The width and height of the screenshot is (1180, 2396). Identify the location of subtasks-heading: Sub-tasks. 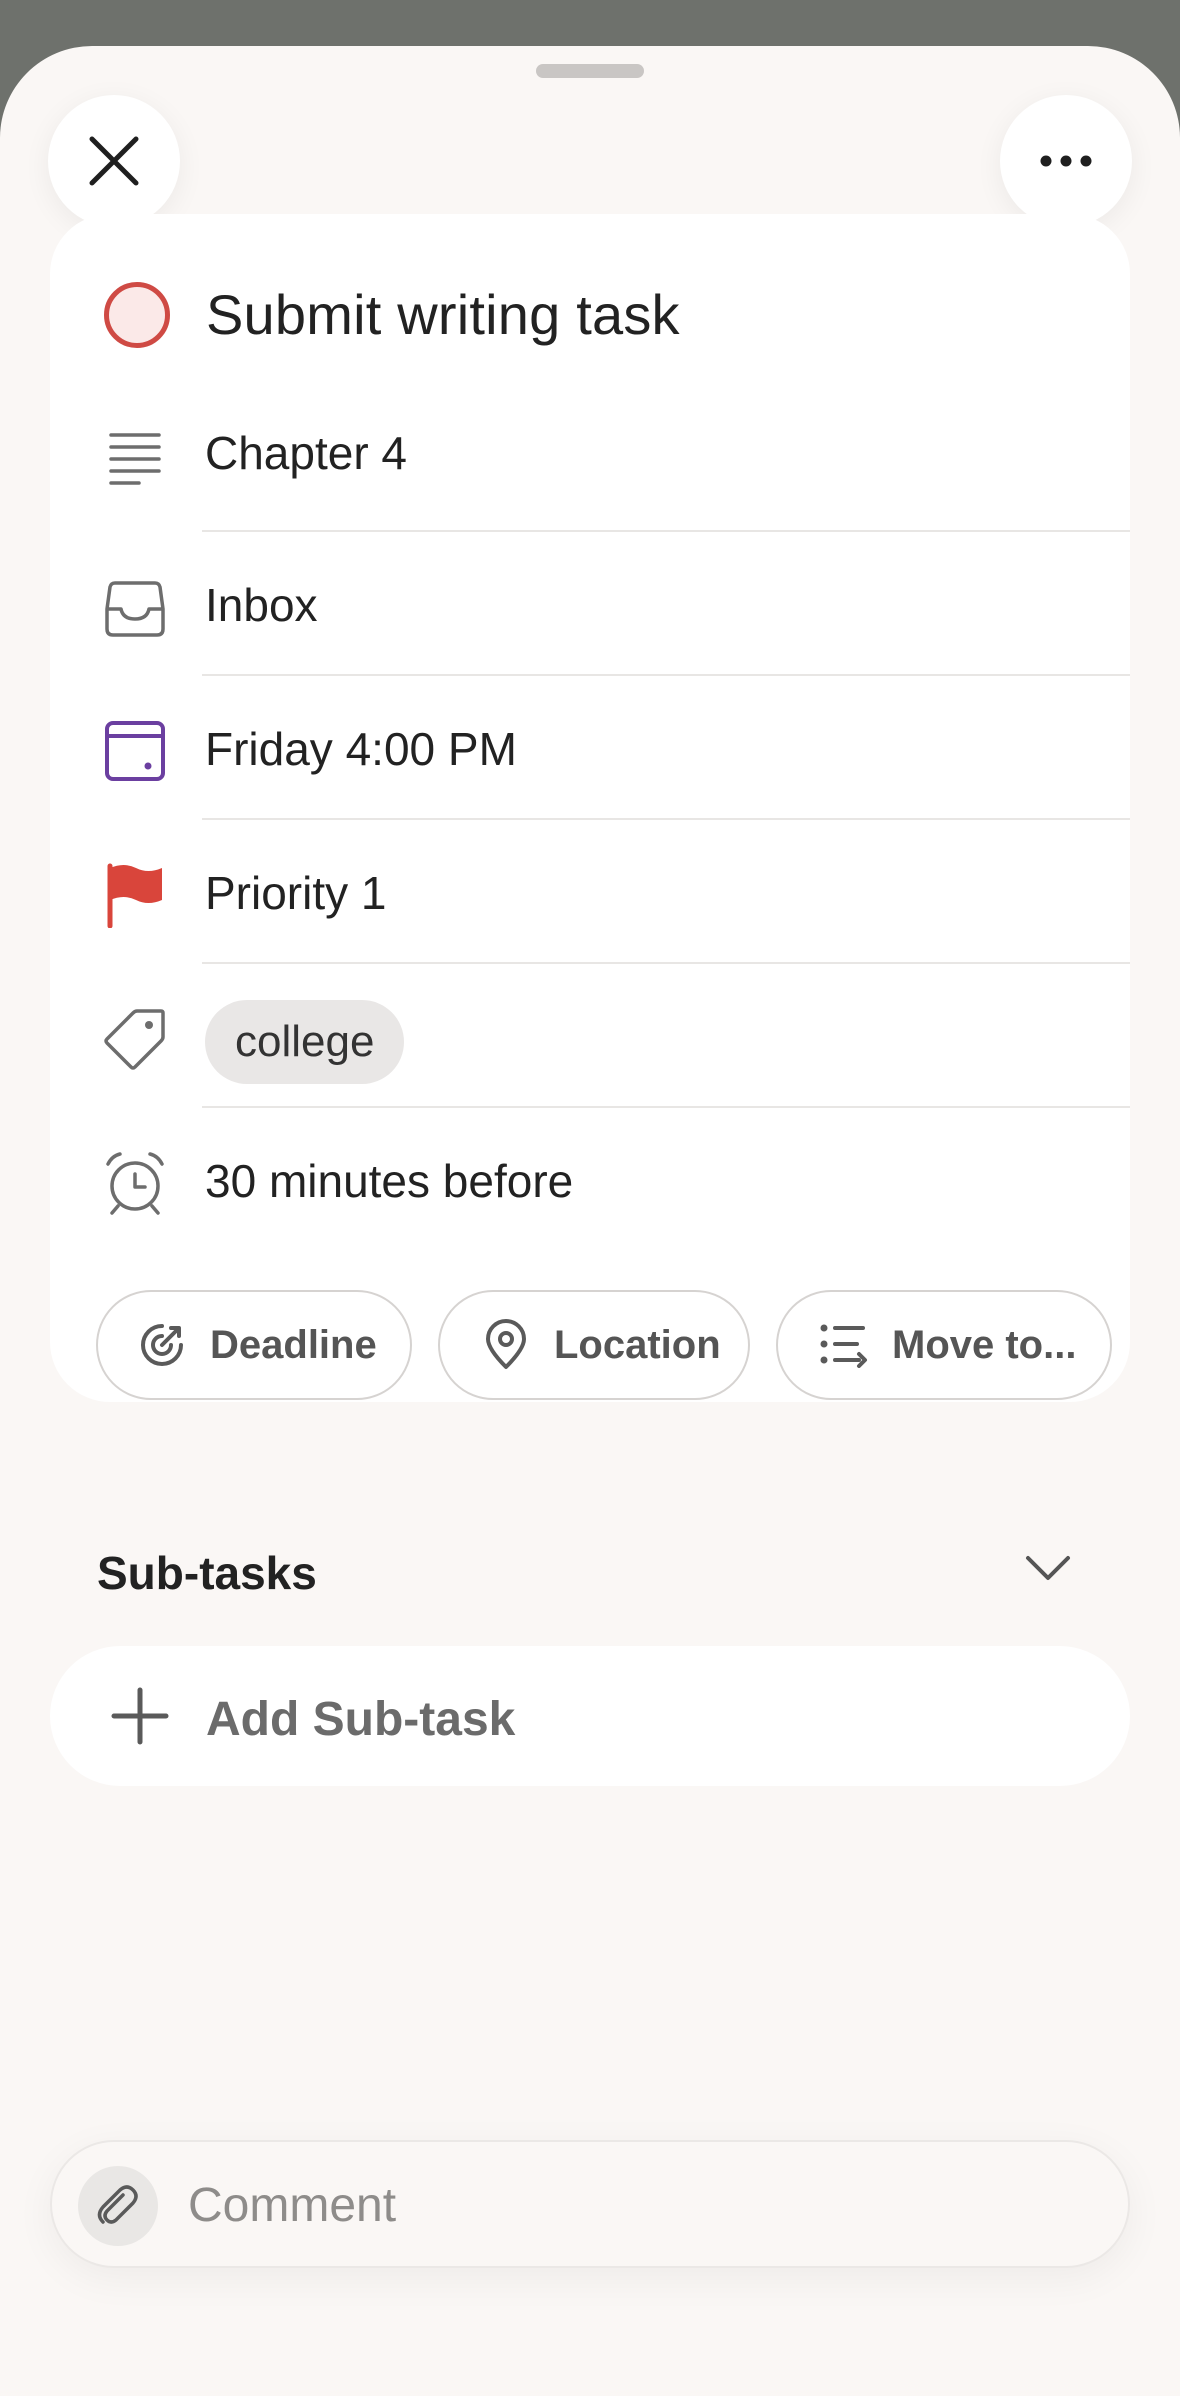
(207, 1573).